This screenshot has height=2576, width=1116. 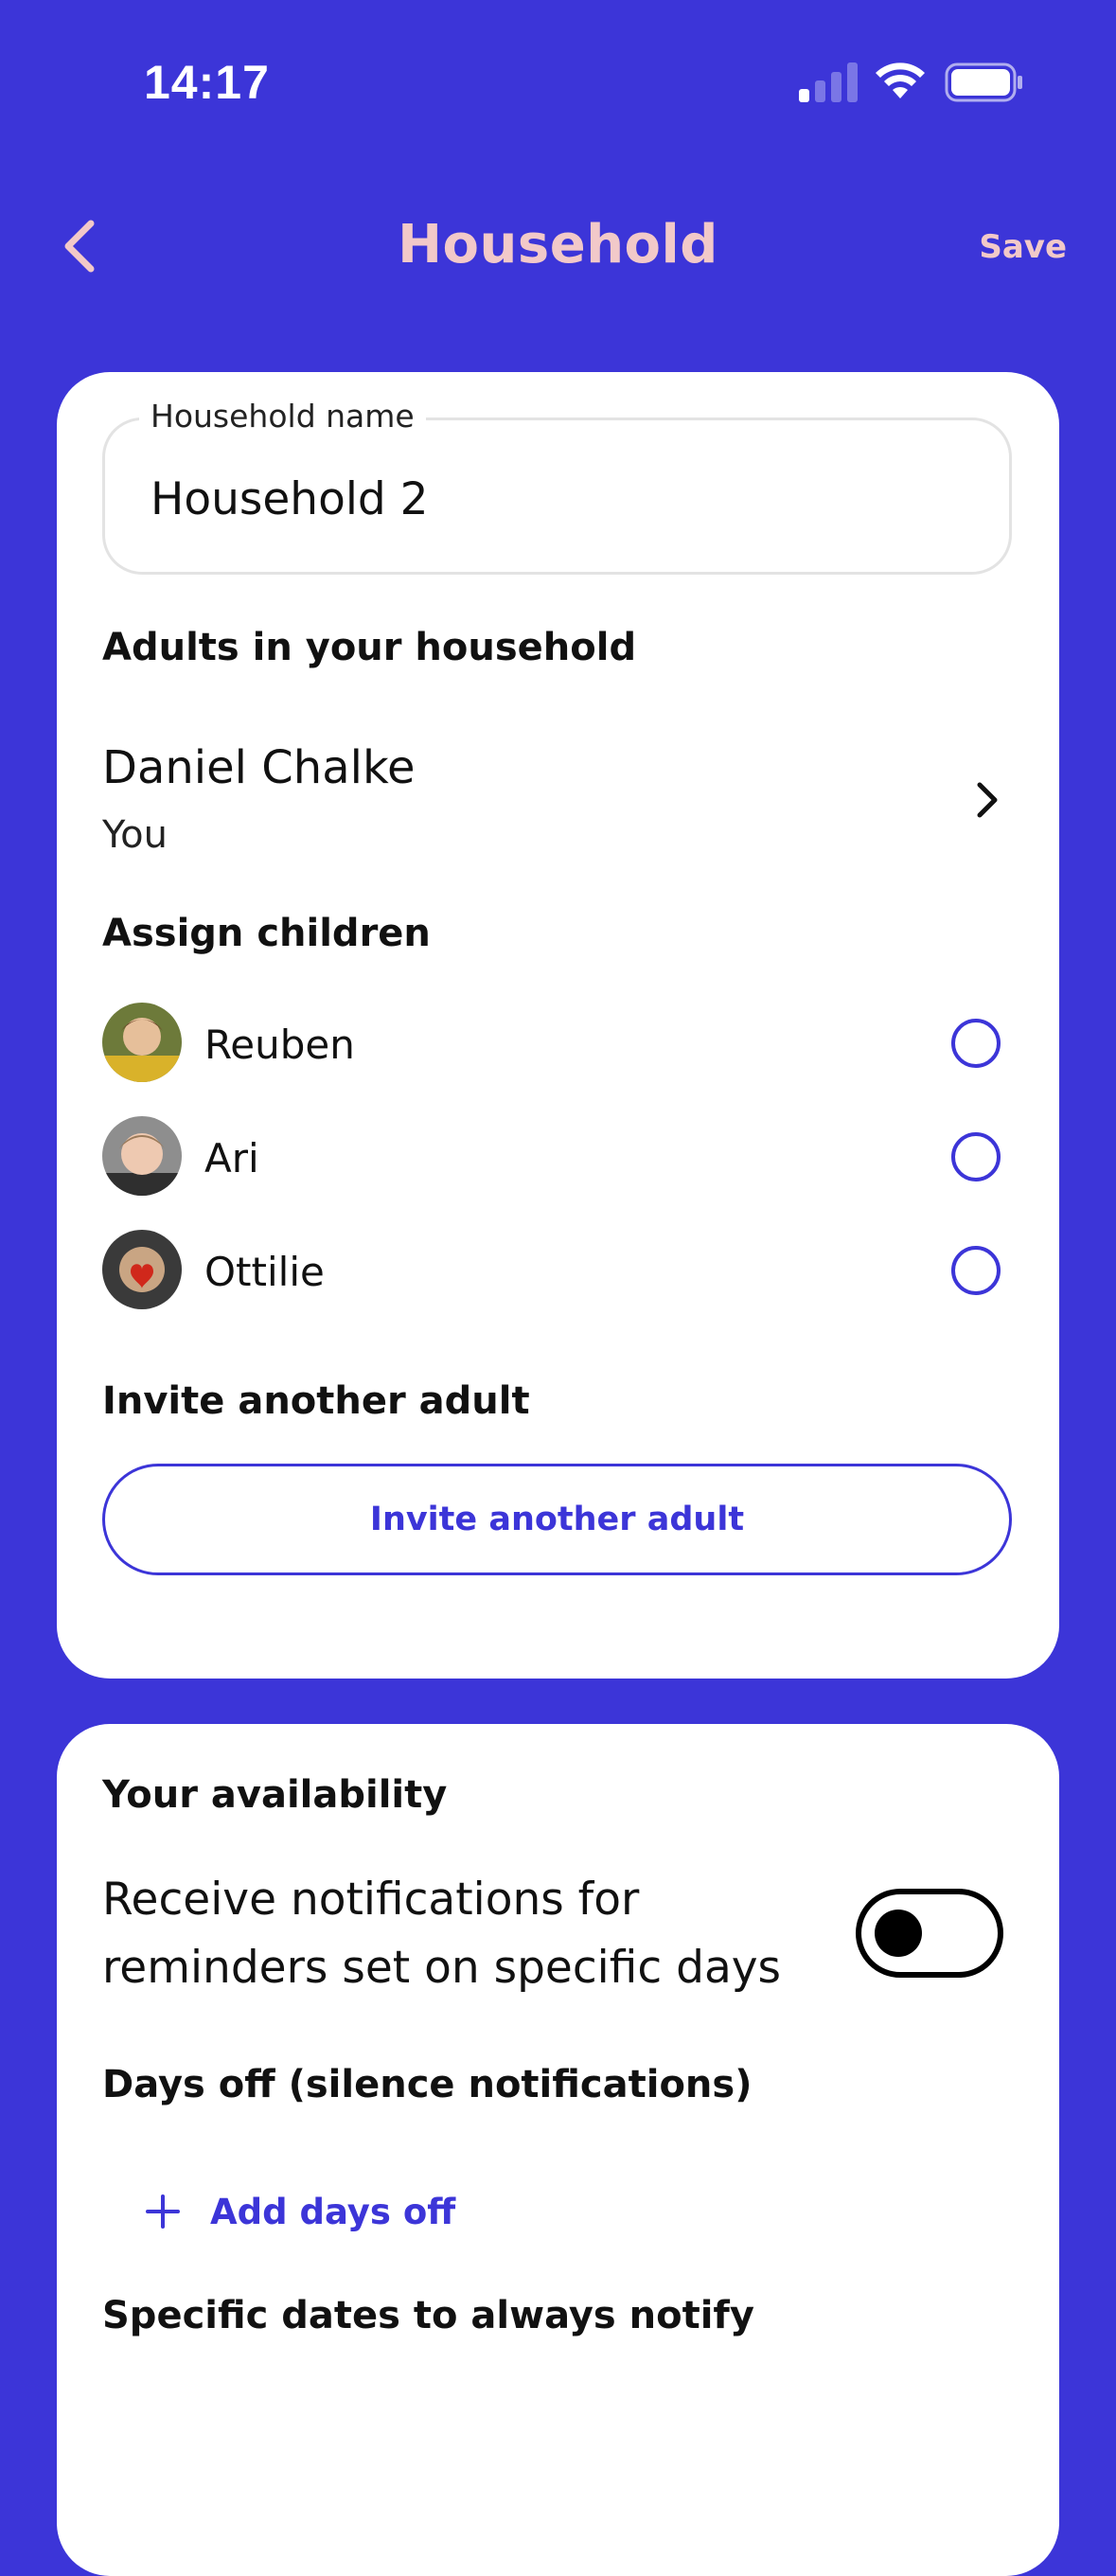 What do you see at coordinates (259, 767) in the screenshot?
I see `adult-name: Daniel Chalke` at bounding box center [259, 767].